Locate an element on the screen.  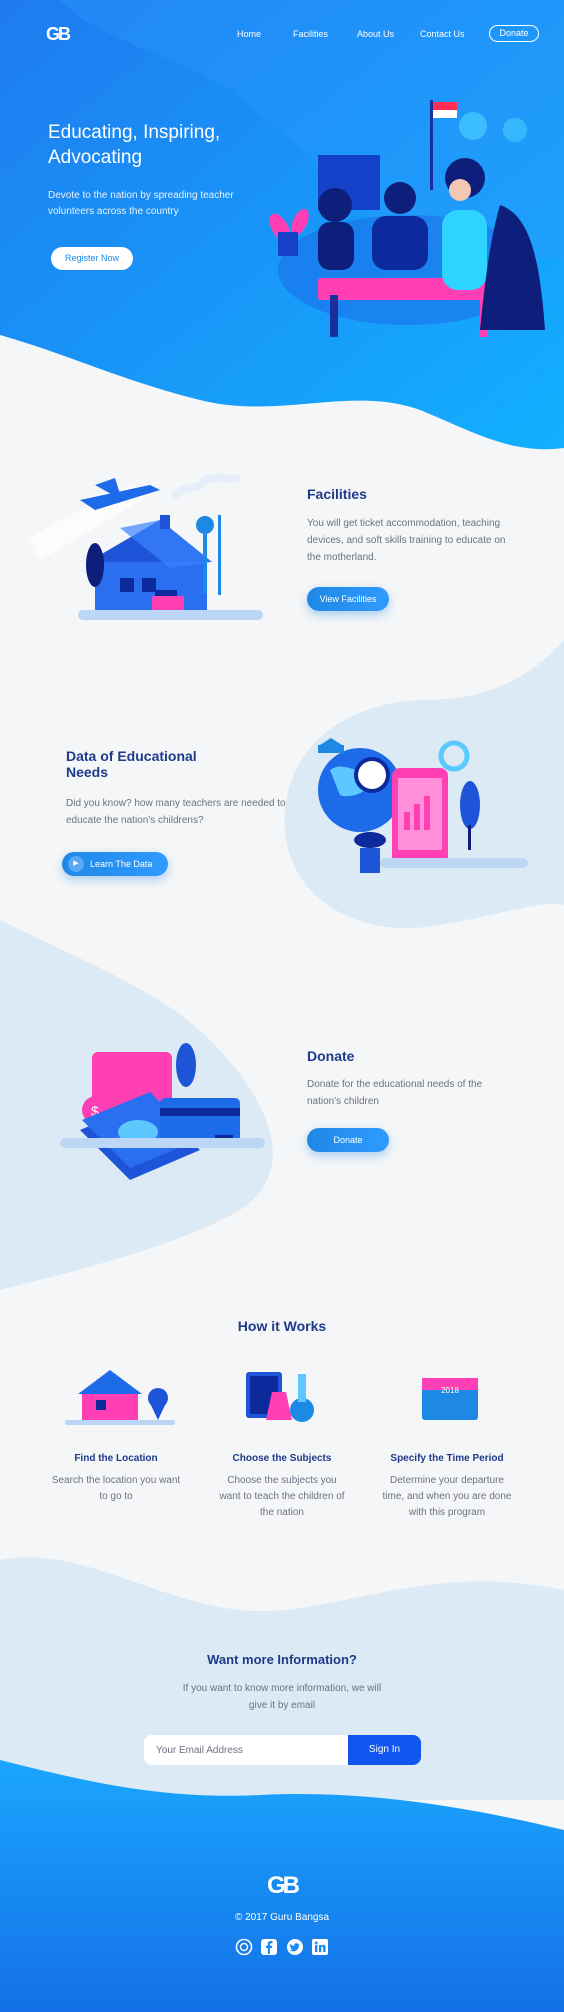
facilities-illustration is located at coordinates (145, 546).